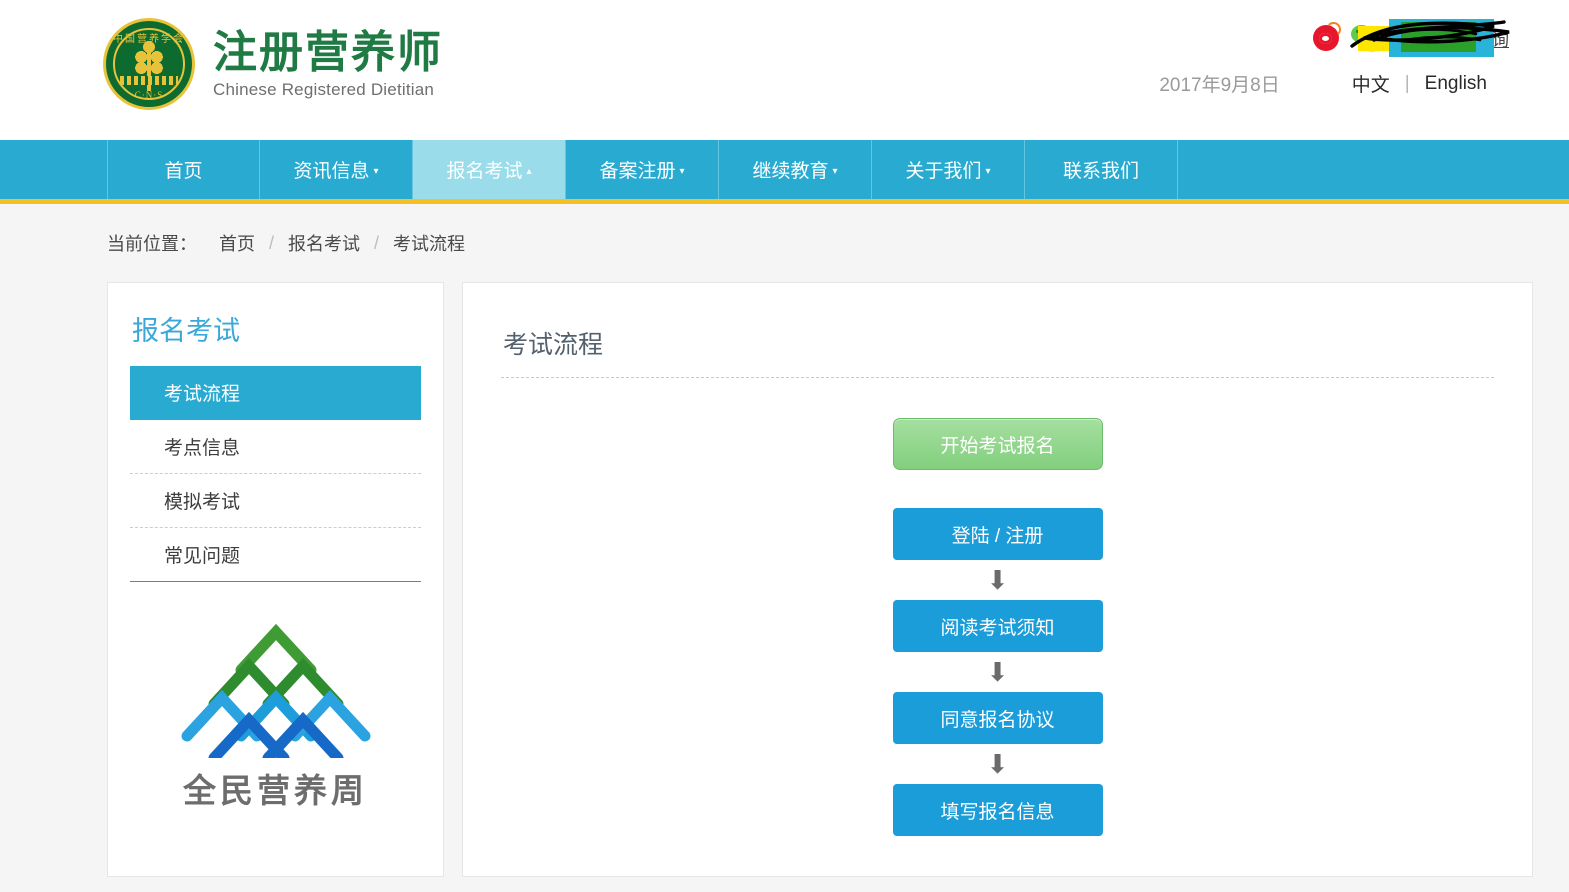  What do you see at coordinates (275, 555) in the screenshot?
I see `sidebar-item-faq: 常见问题` at bounding box center [275, 555].